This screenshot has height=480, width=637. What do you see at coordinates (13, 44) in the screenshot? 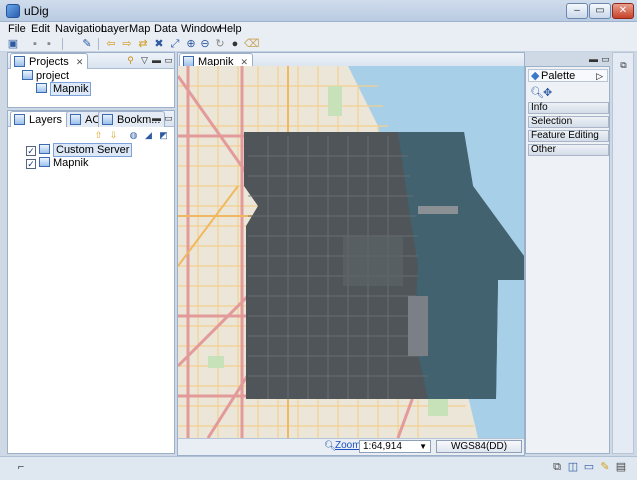
I see `new-icon: ▣` at bounding box center [13, 44].